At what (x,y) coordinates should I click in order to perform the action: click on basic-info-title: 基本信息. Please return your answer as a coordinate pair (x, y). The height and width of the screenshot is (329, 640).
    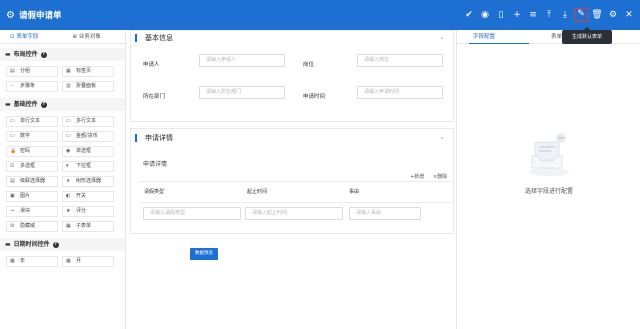
    Looking at the image, I should click on (159, 37).